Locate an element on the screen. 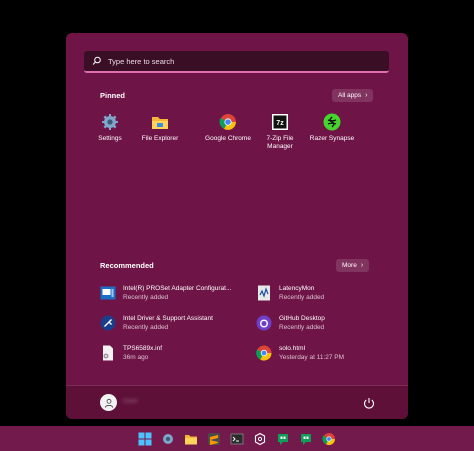 The image size is (474, 451). recommended-item-github-desktop: GitHub Desktop Recently added is located at coordinates (331, 326).